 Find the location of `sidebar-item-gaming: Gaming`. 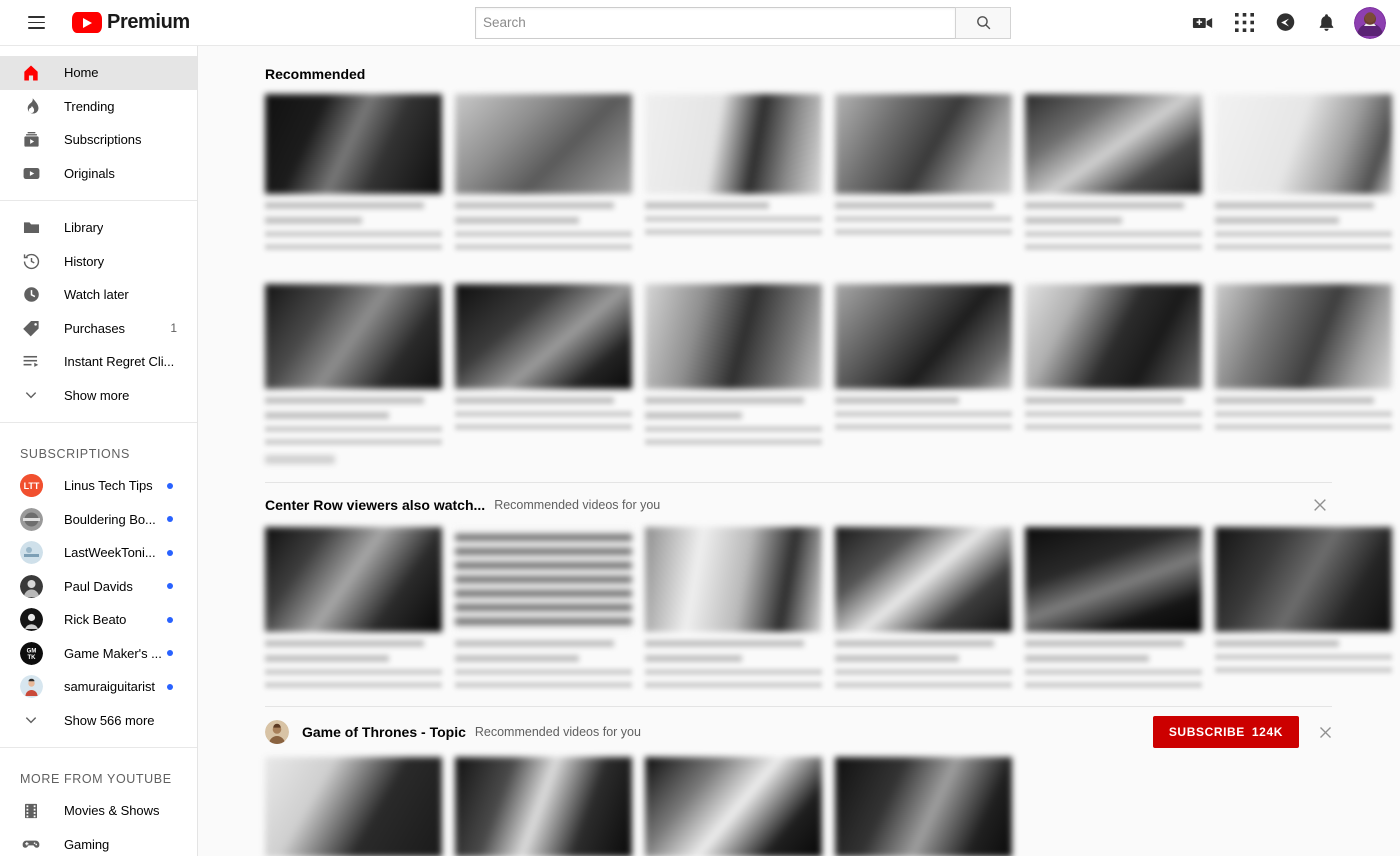

sidebar-item-gaming: Gaming is located at coordinates (98, 842).